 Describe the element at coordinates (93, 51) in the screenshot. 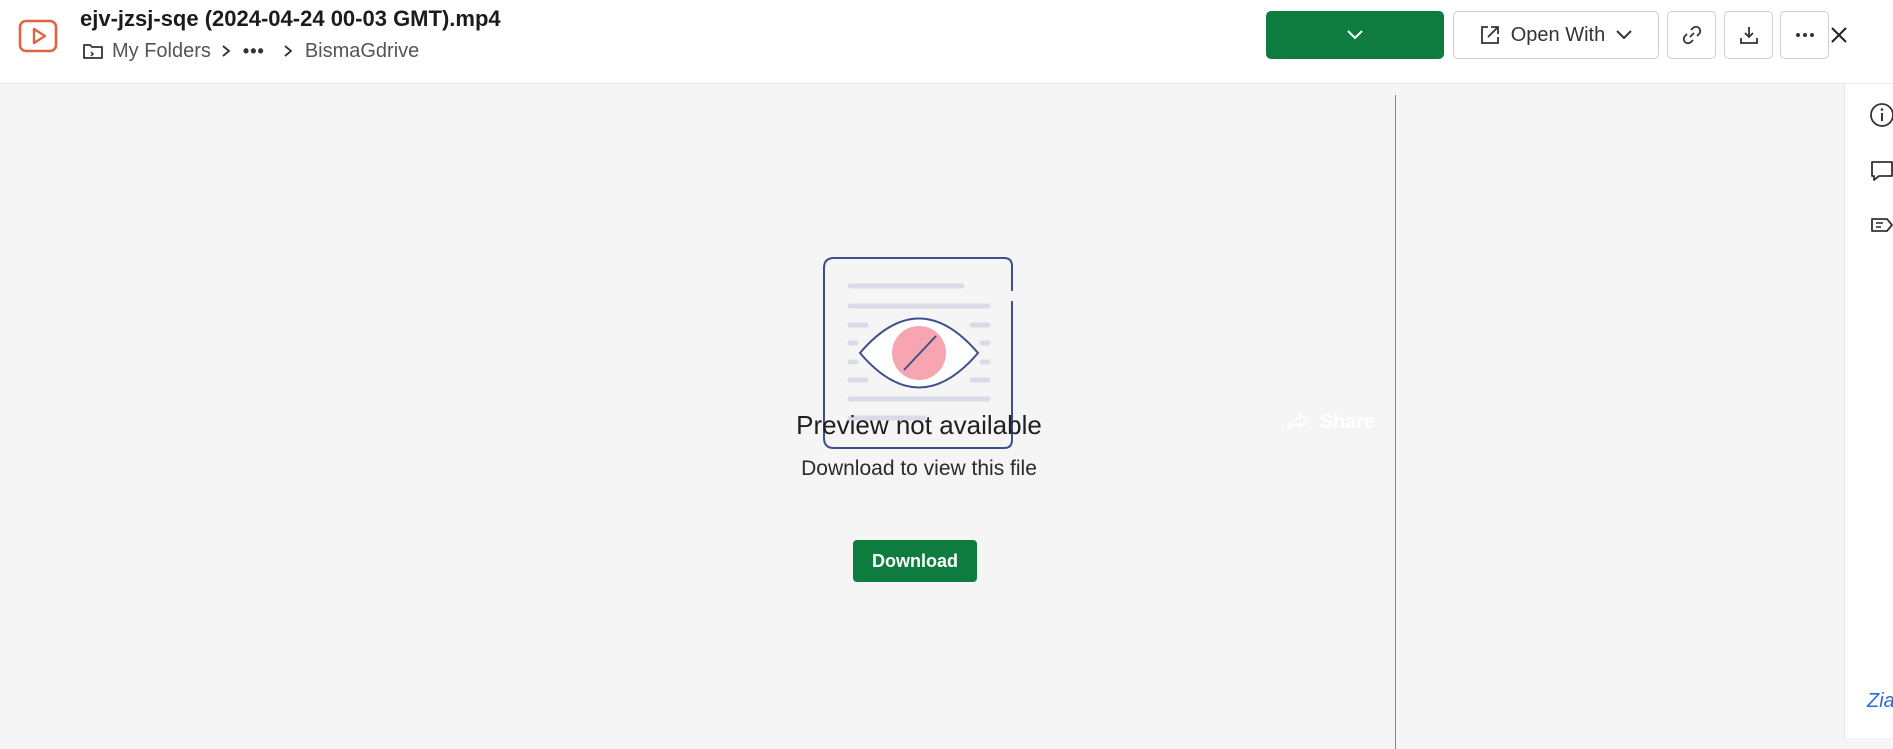

I see `folder-icon` at that location.